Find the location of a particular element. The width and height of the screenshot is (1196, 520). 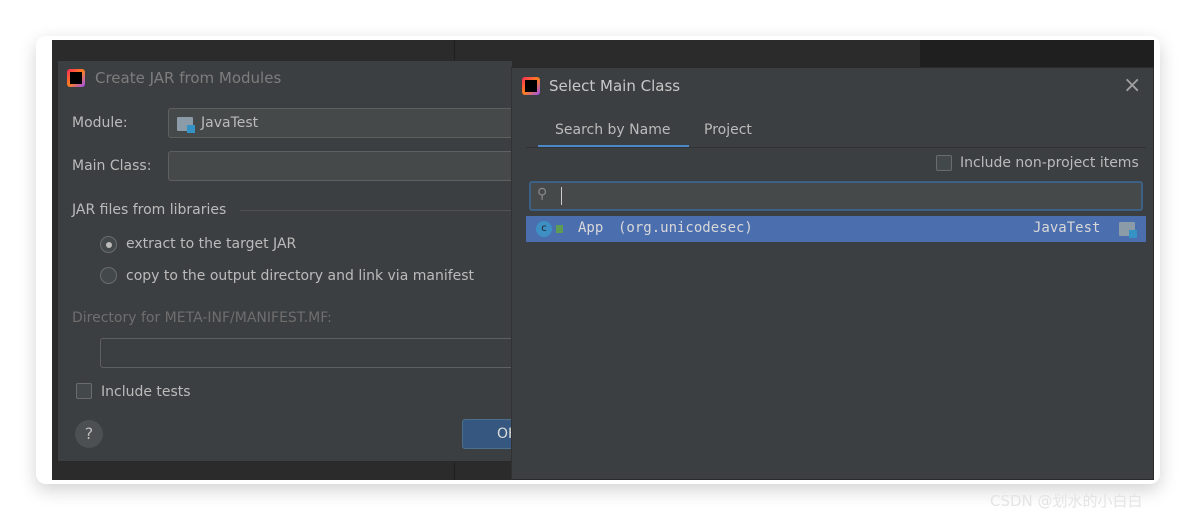

close-icon: × is located at coordinates (1132, 85).